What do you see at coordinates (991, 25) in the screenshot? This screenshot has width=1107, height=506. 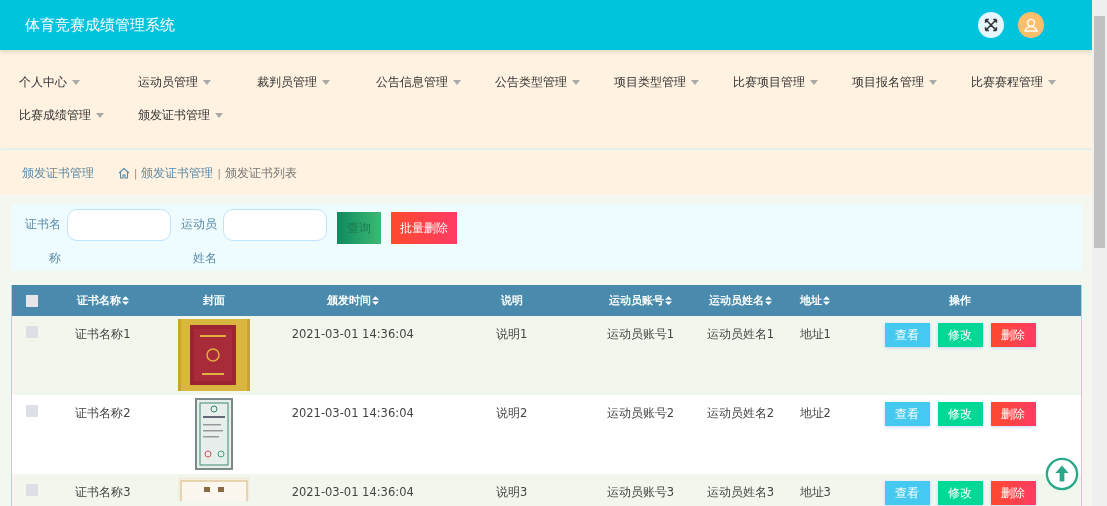 I see `fullscreen-icon` at bounding box center [991, 25].